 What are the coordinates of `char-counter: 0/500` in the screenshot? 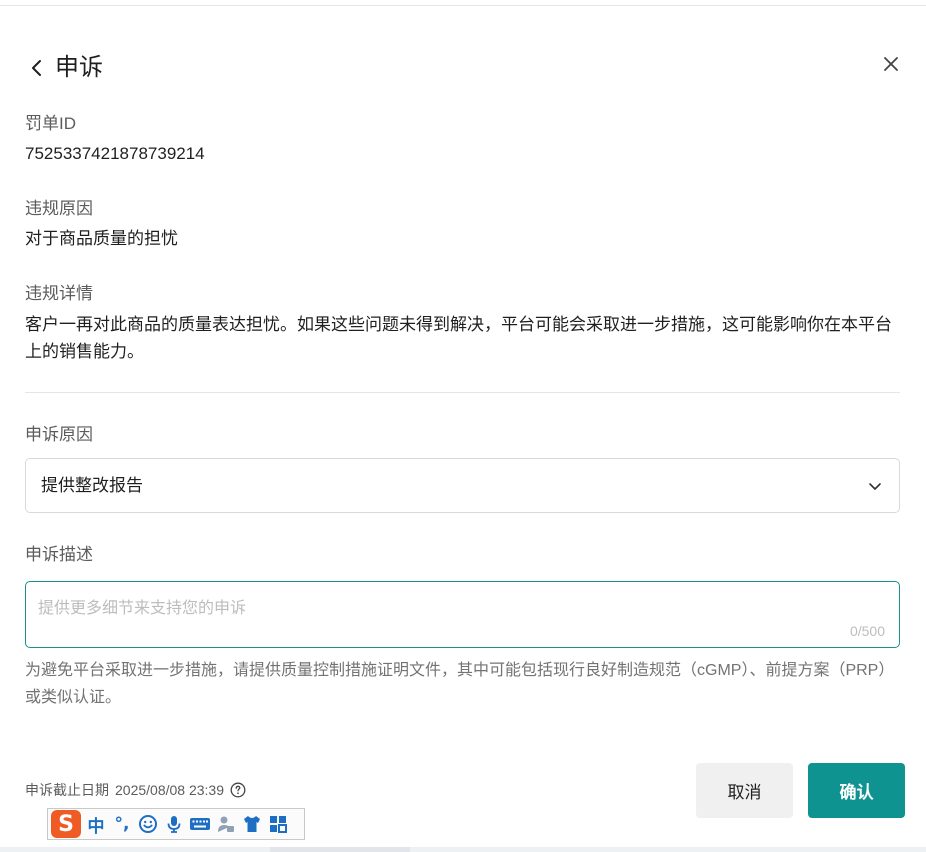 It's located at (867, 631).